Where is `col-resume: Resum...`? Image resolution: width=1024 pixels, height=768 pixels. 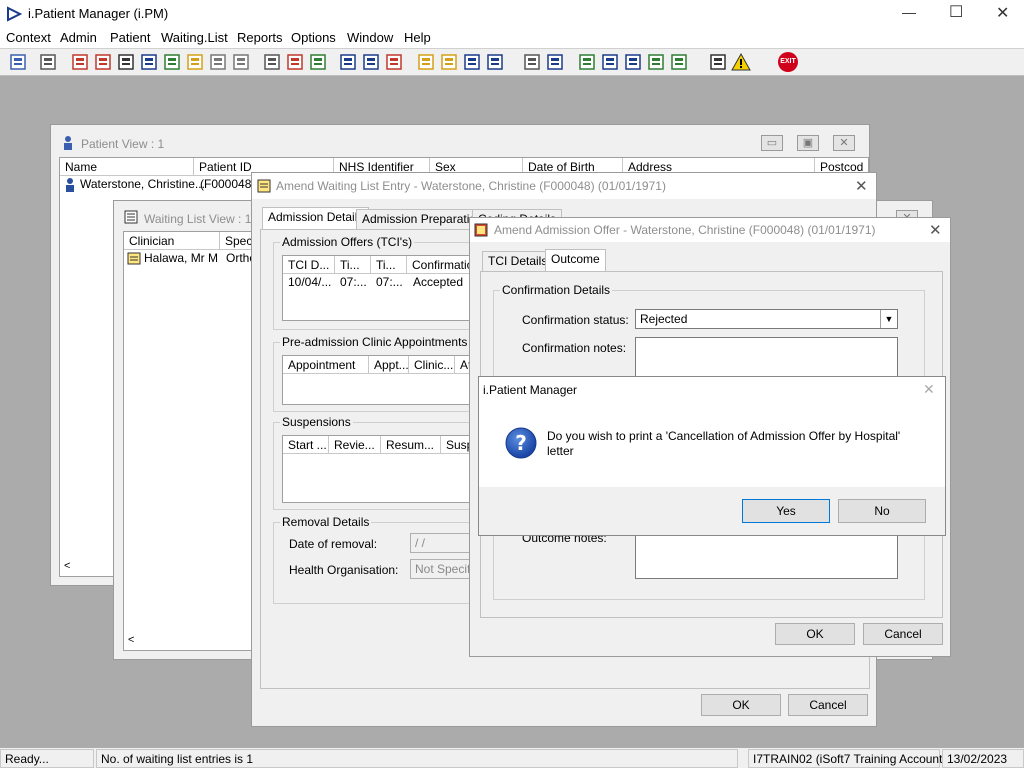
col-resume: Resum... is located at coordinates (411, 445).